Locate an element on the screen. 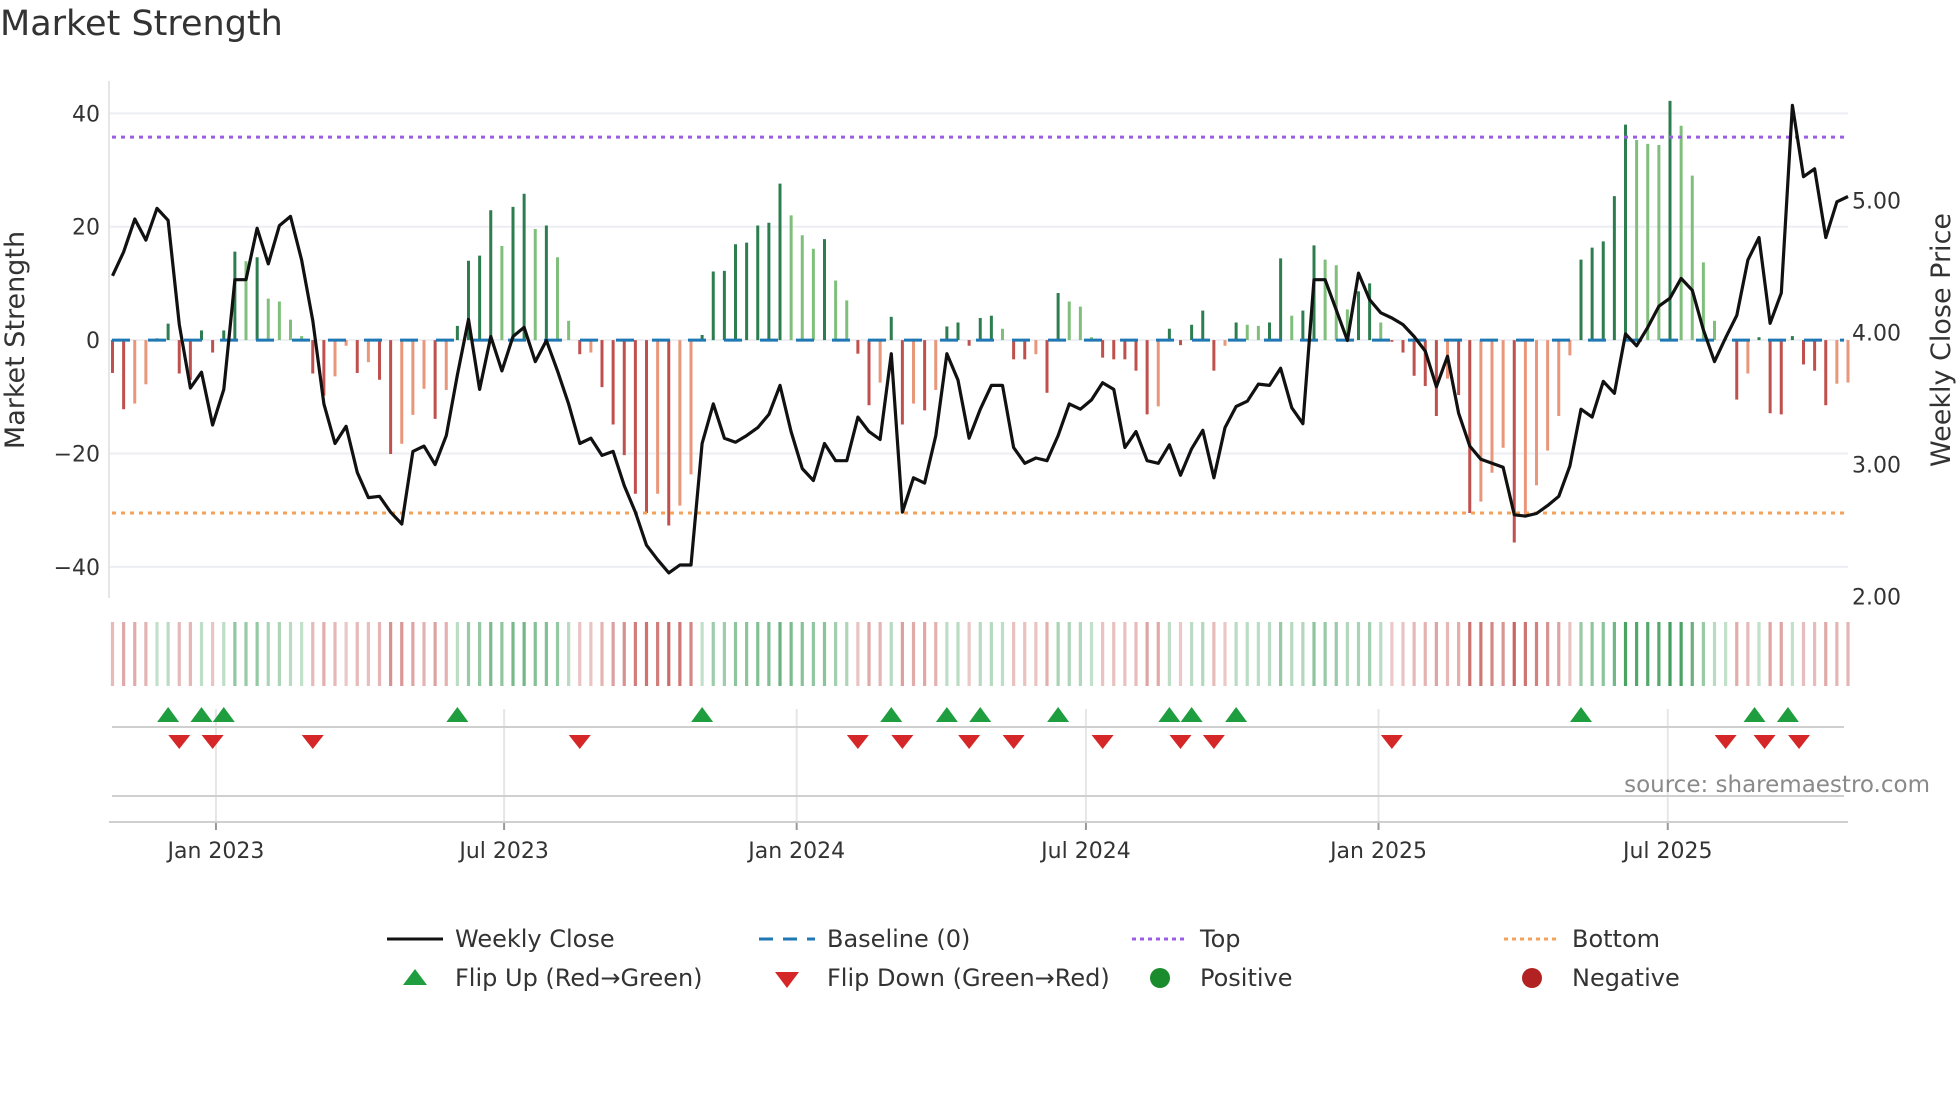 Image resolution: width=1960 pixels, height=1102 pixels. y2-tick-label: 5.00 is located at coordinates (1876, 202).